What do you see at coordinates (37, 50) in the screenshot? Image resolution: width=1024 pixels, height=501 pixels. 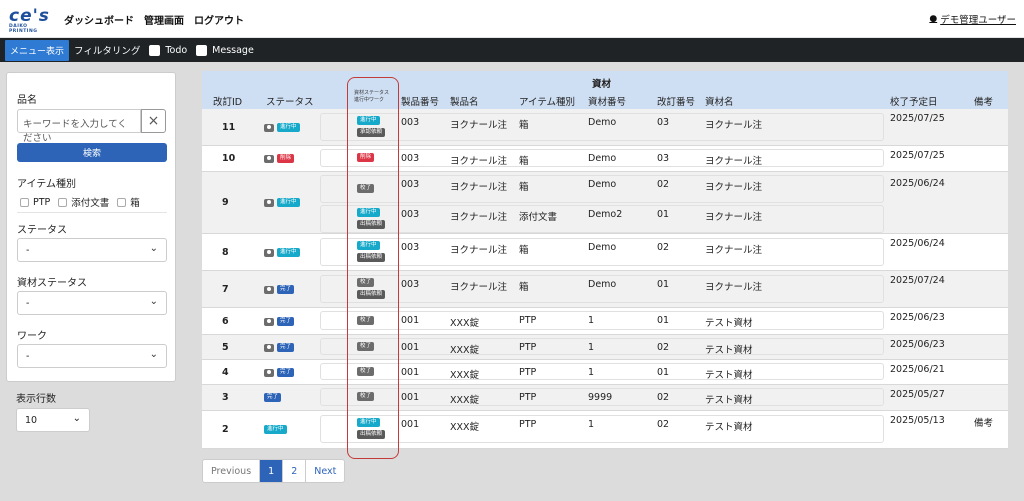 I see `menu-toggle-button: メニュー表示` at bounding box center [37, 50].